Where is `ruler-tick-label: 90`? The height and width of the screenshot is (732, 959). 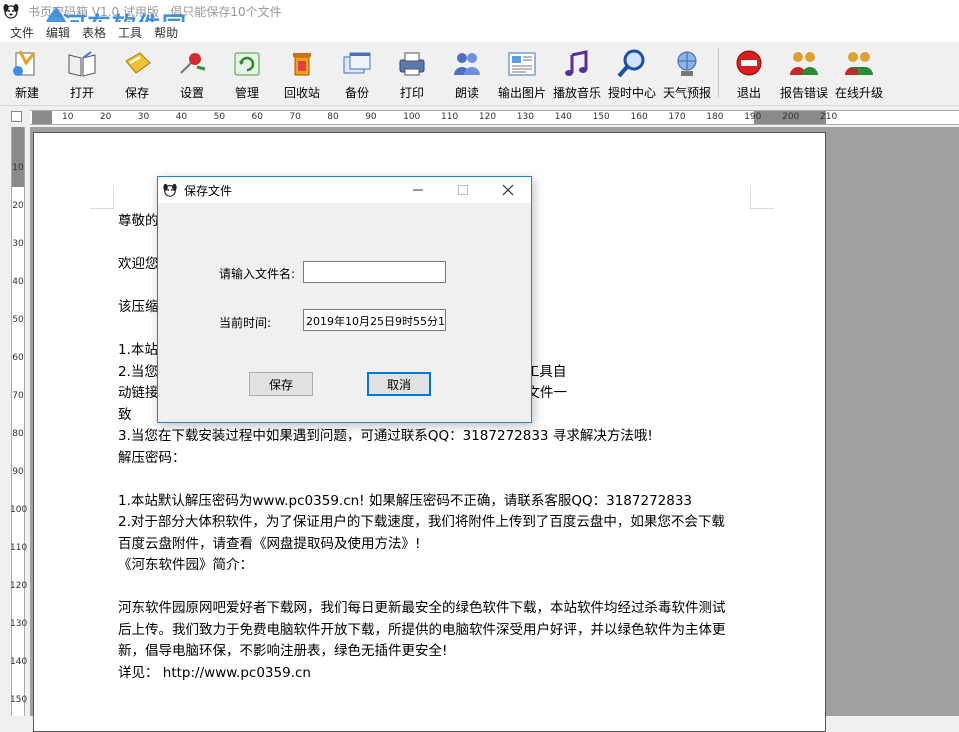 ruler-tick-label: 90 is located at coordinates (18, 472).